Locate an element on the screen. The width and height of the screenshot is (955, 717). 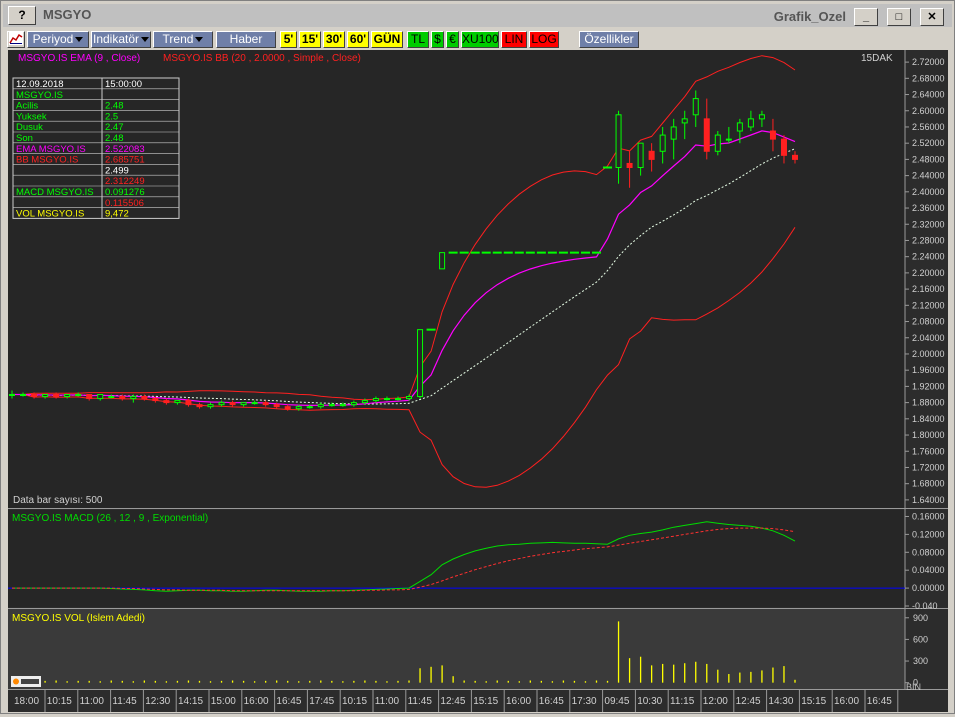
price-tick-label: 2.60000 is located at coordinates (928, 111).